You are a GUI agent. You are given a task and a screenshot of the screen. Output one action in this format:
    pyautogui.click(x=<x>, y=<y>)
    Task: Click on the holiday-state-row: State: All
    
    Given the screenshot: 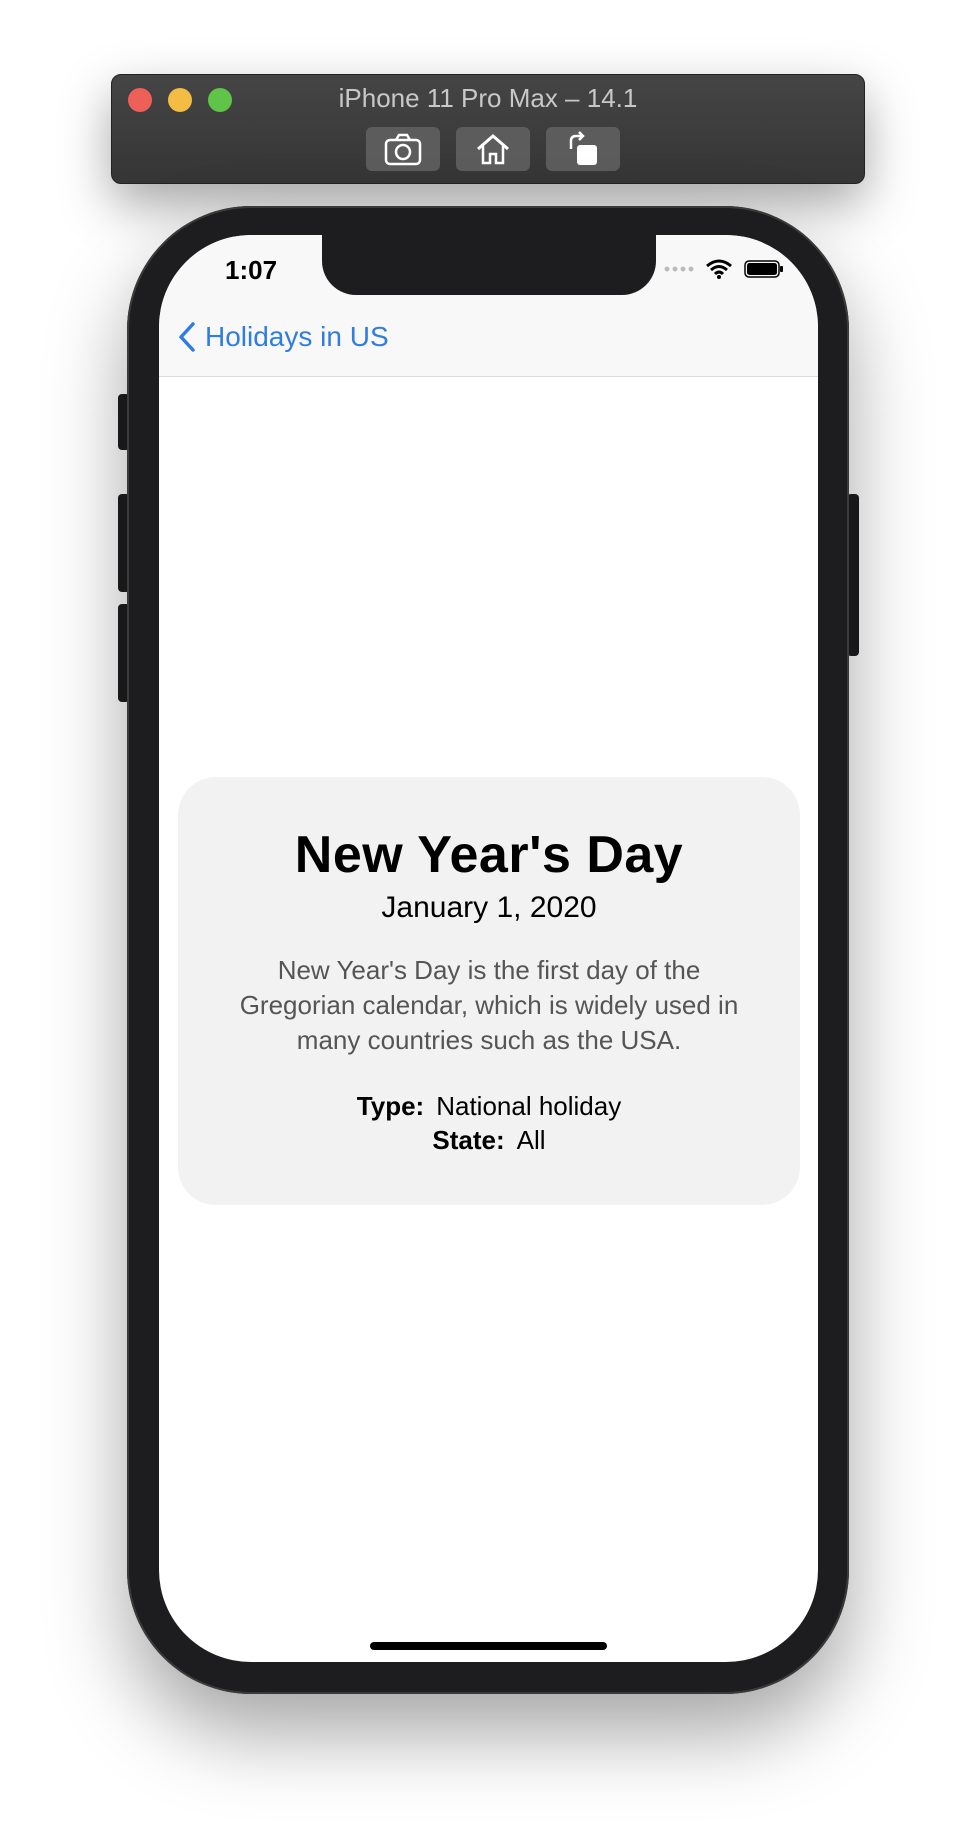 What is the action you would take?
    pyautogui.click(x=489, y=1140)
    